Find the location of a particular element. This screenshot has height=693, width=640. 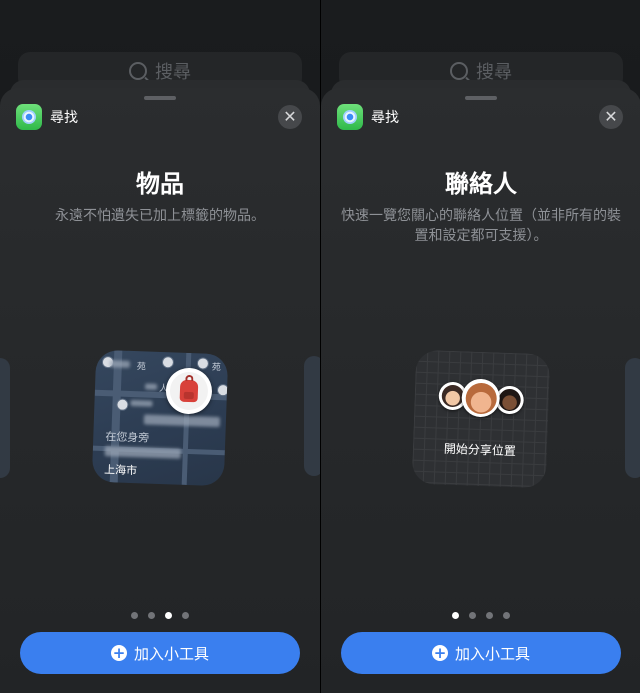

items-widget-preview: 苑 苑 人 在您身旁 上海市 is located at coordinates (160, 418).